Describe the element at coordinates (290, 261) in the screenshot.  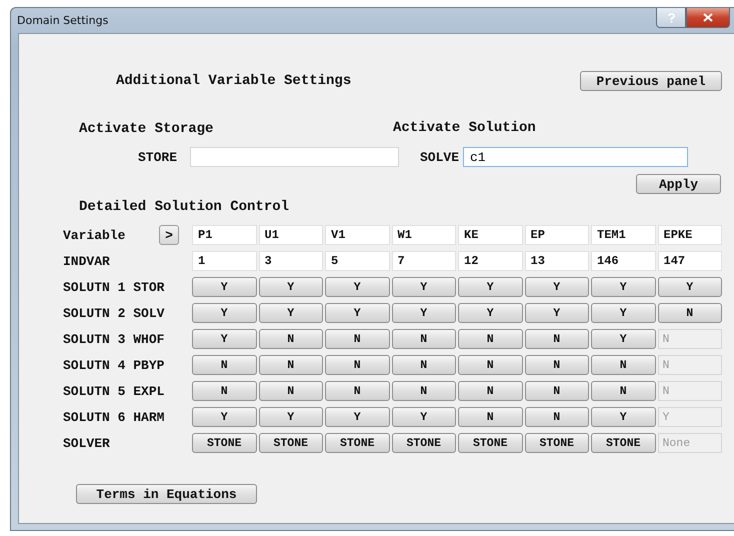
I see `index-cell: 3` at that location.